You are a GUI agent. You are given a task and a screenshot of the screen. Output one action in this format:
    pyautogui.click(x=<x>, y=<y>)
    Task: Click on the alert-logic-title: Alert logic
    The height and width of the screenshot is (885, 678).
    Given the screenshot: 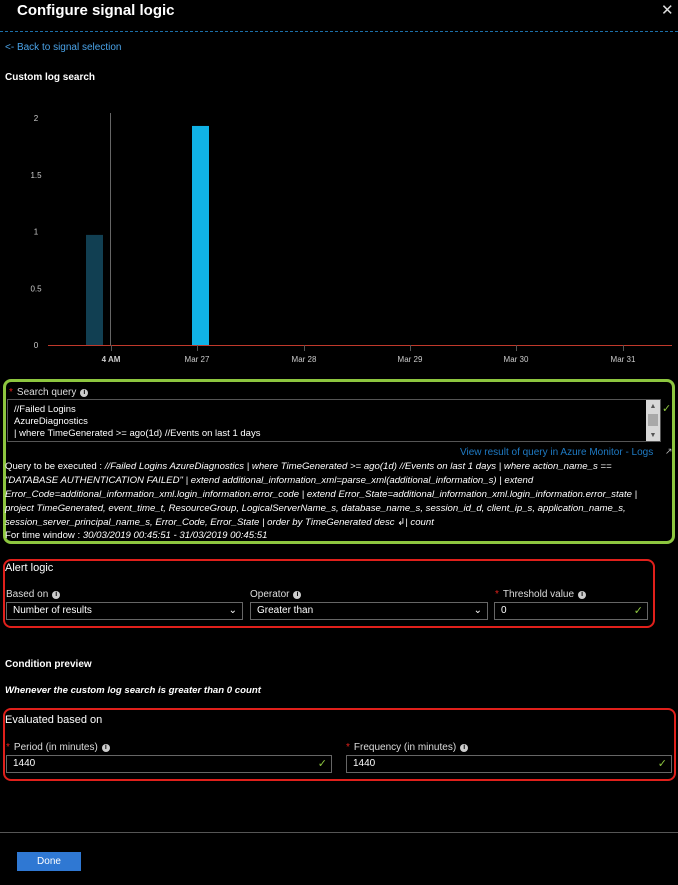 What is the action you would take?
    pyautogui.click(x=29, y=568)
    